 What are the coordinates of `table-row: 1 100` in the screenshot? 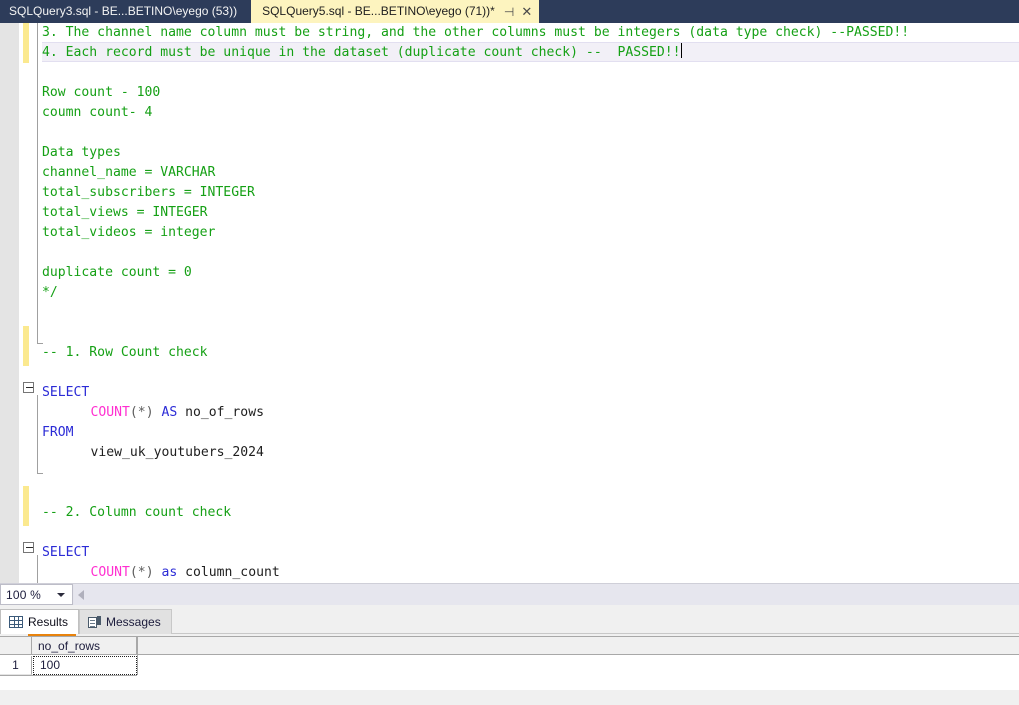 It's located at (509, 665).